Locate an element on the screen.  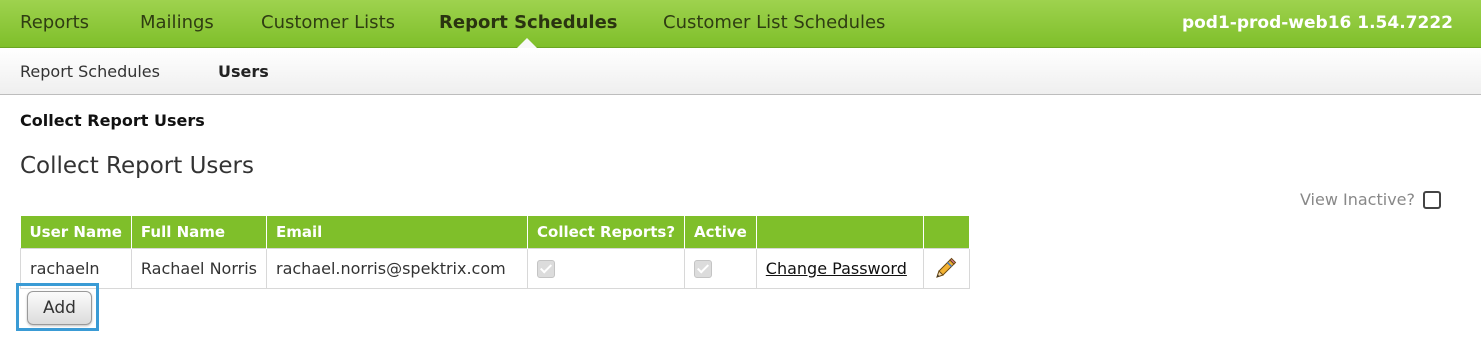
header-full-name: Full Name is located at coordinates (199, 232).